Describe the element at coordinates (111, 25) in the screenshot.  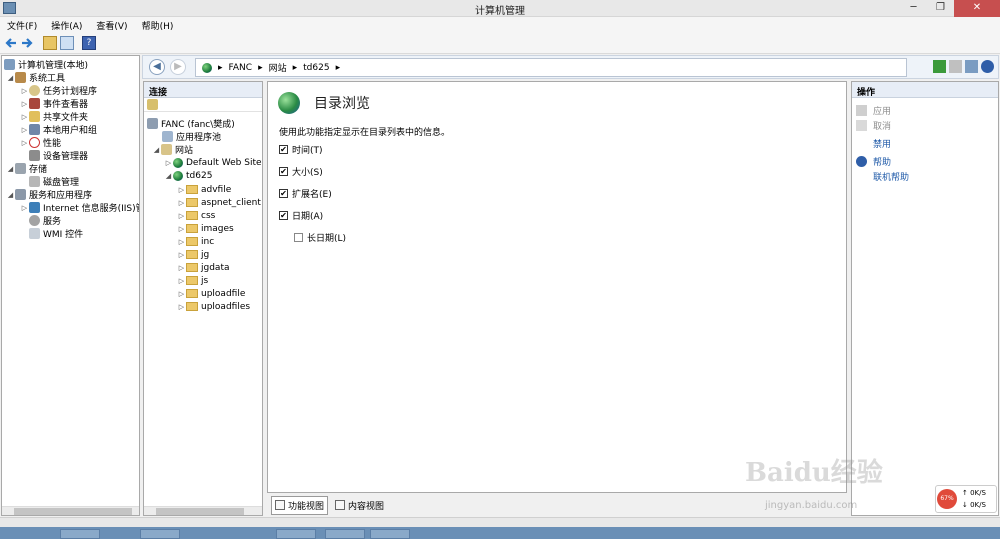
I see `menu-view: 查看(V)` at that location.